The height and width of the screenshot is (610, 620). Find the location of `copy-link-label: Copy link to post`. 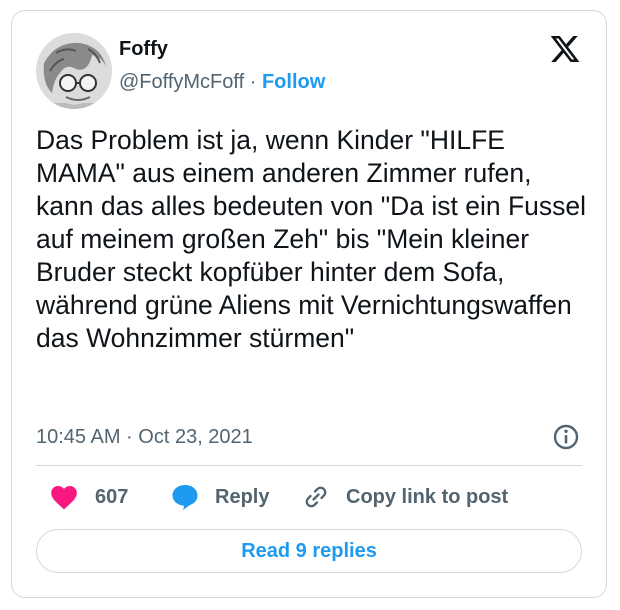

copy-link-label: Copy link to post is located at coordinates (427, 496).